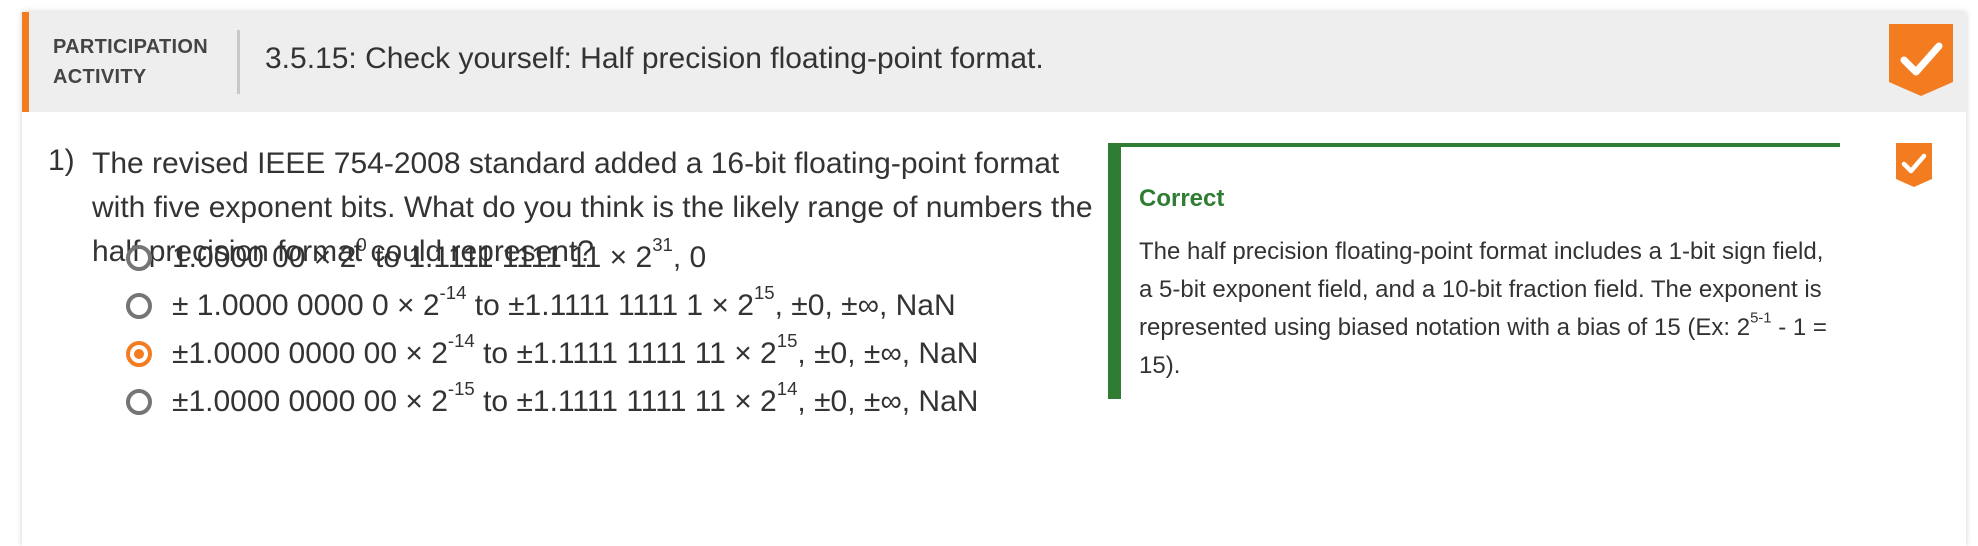 The height and width of the screenshot is (546, 1978). I want to click on question-number: 1), so click(61, 160).